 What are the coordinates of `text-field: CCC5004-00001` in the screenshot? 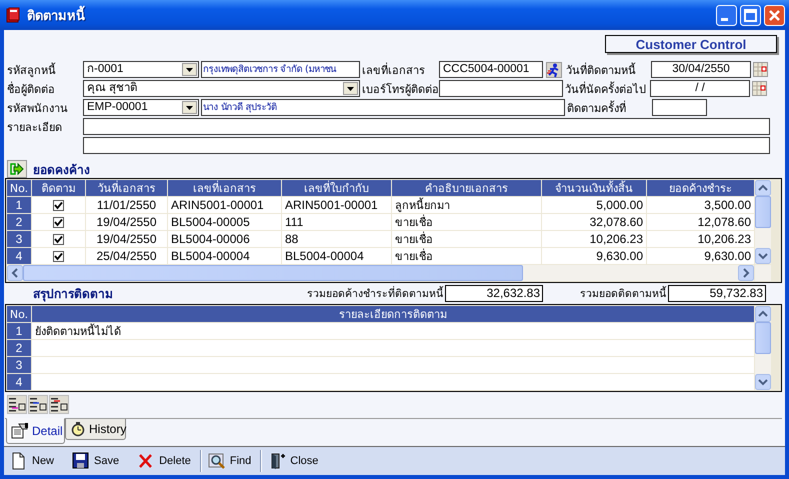 It's located at (491, 69).